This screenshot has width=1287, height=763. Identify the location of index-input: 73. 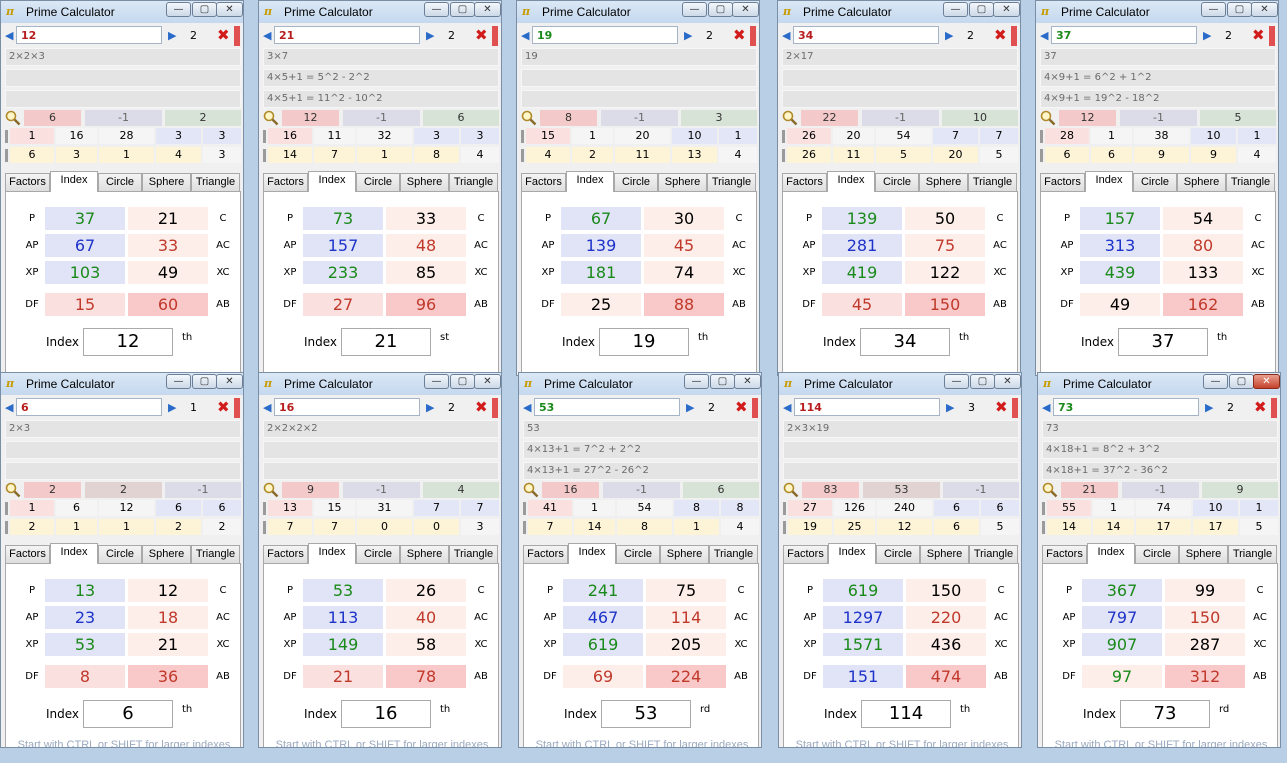
(1165, 714).